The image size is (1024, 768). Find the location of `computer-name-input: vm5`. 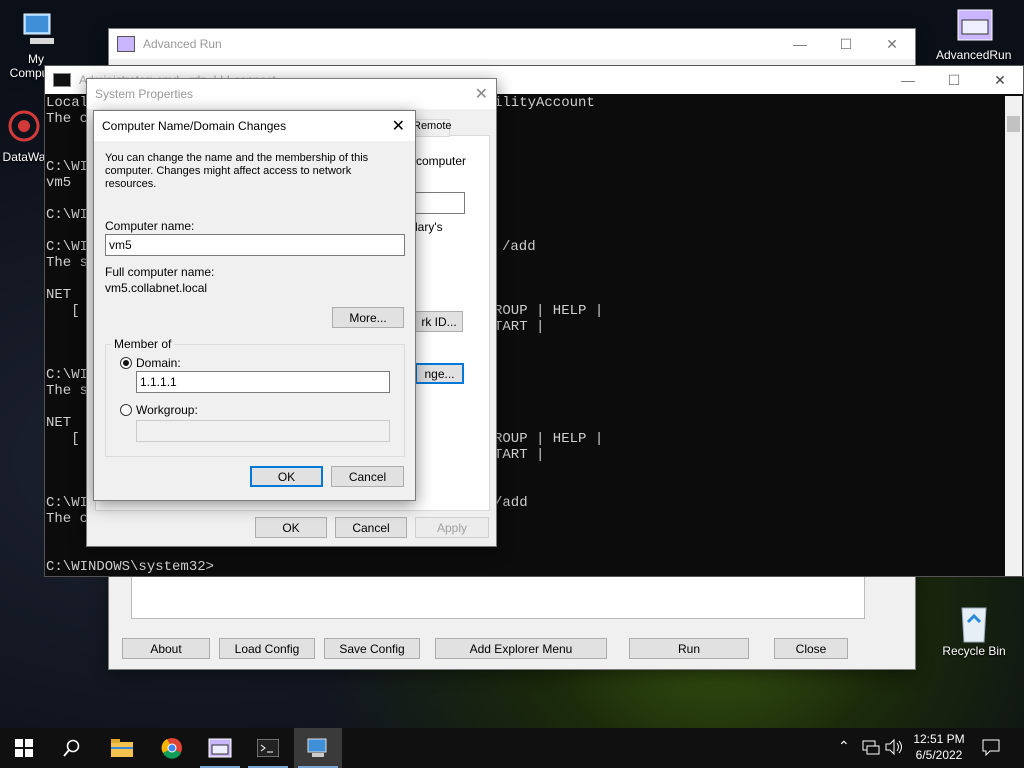

computer-name-input: vm5 is located at coordinates (255, 245).